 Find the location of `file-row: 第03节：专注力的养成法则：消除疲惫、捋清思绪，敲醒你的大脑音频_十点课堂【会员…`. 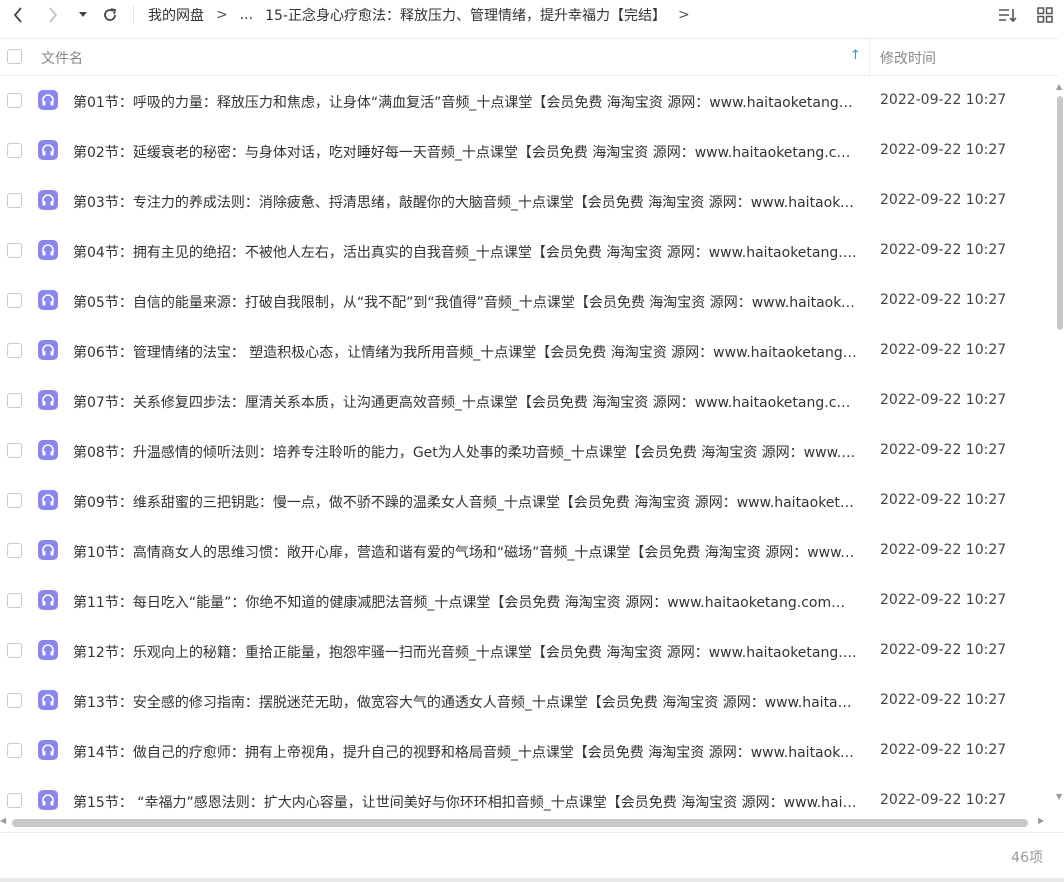

file-row: 第03节：专注力的养成法则：消除疲惫、捋清思绪，敲醒你的大脑音频_十点课堂【会员… is located at coordinates (529, 201).